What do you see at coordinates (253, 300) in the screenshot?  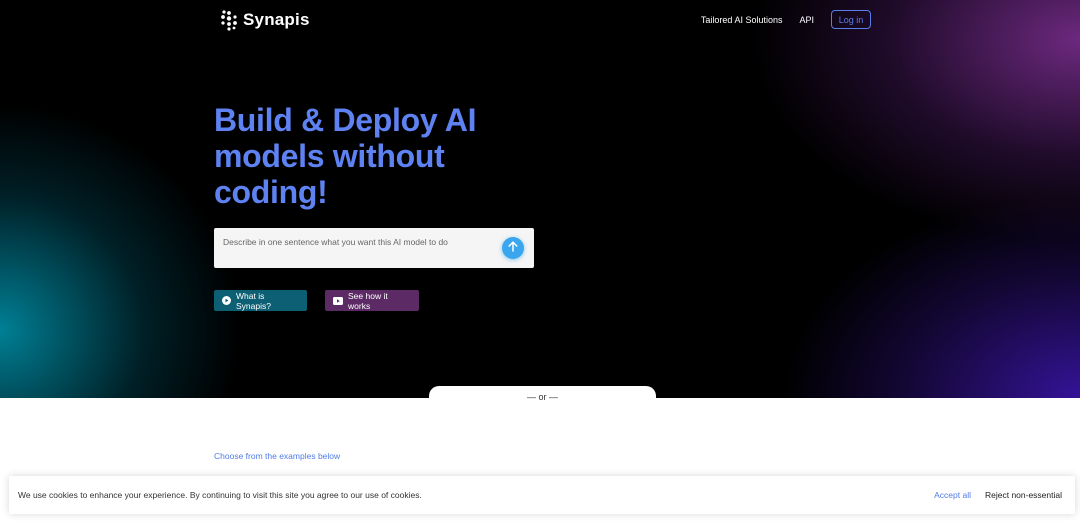 I see `what-is-synapis-label: What is Synapis?` at bounding box center [253, 300].